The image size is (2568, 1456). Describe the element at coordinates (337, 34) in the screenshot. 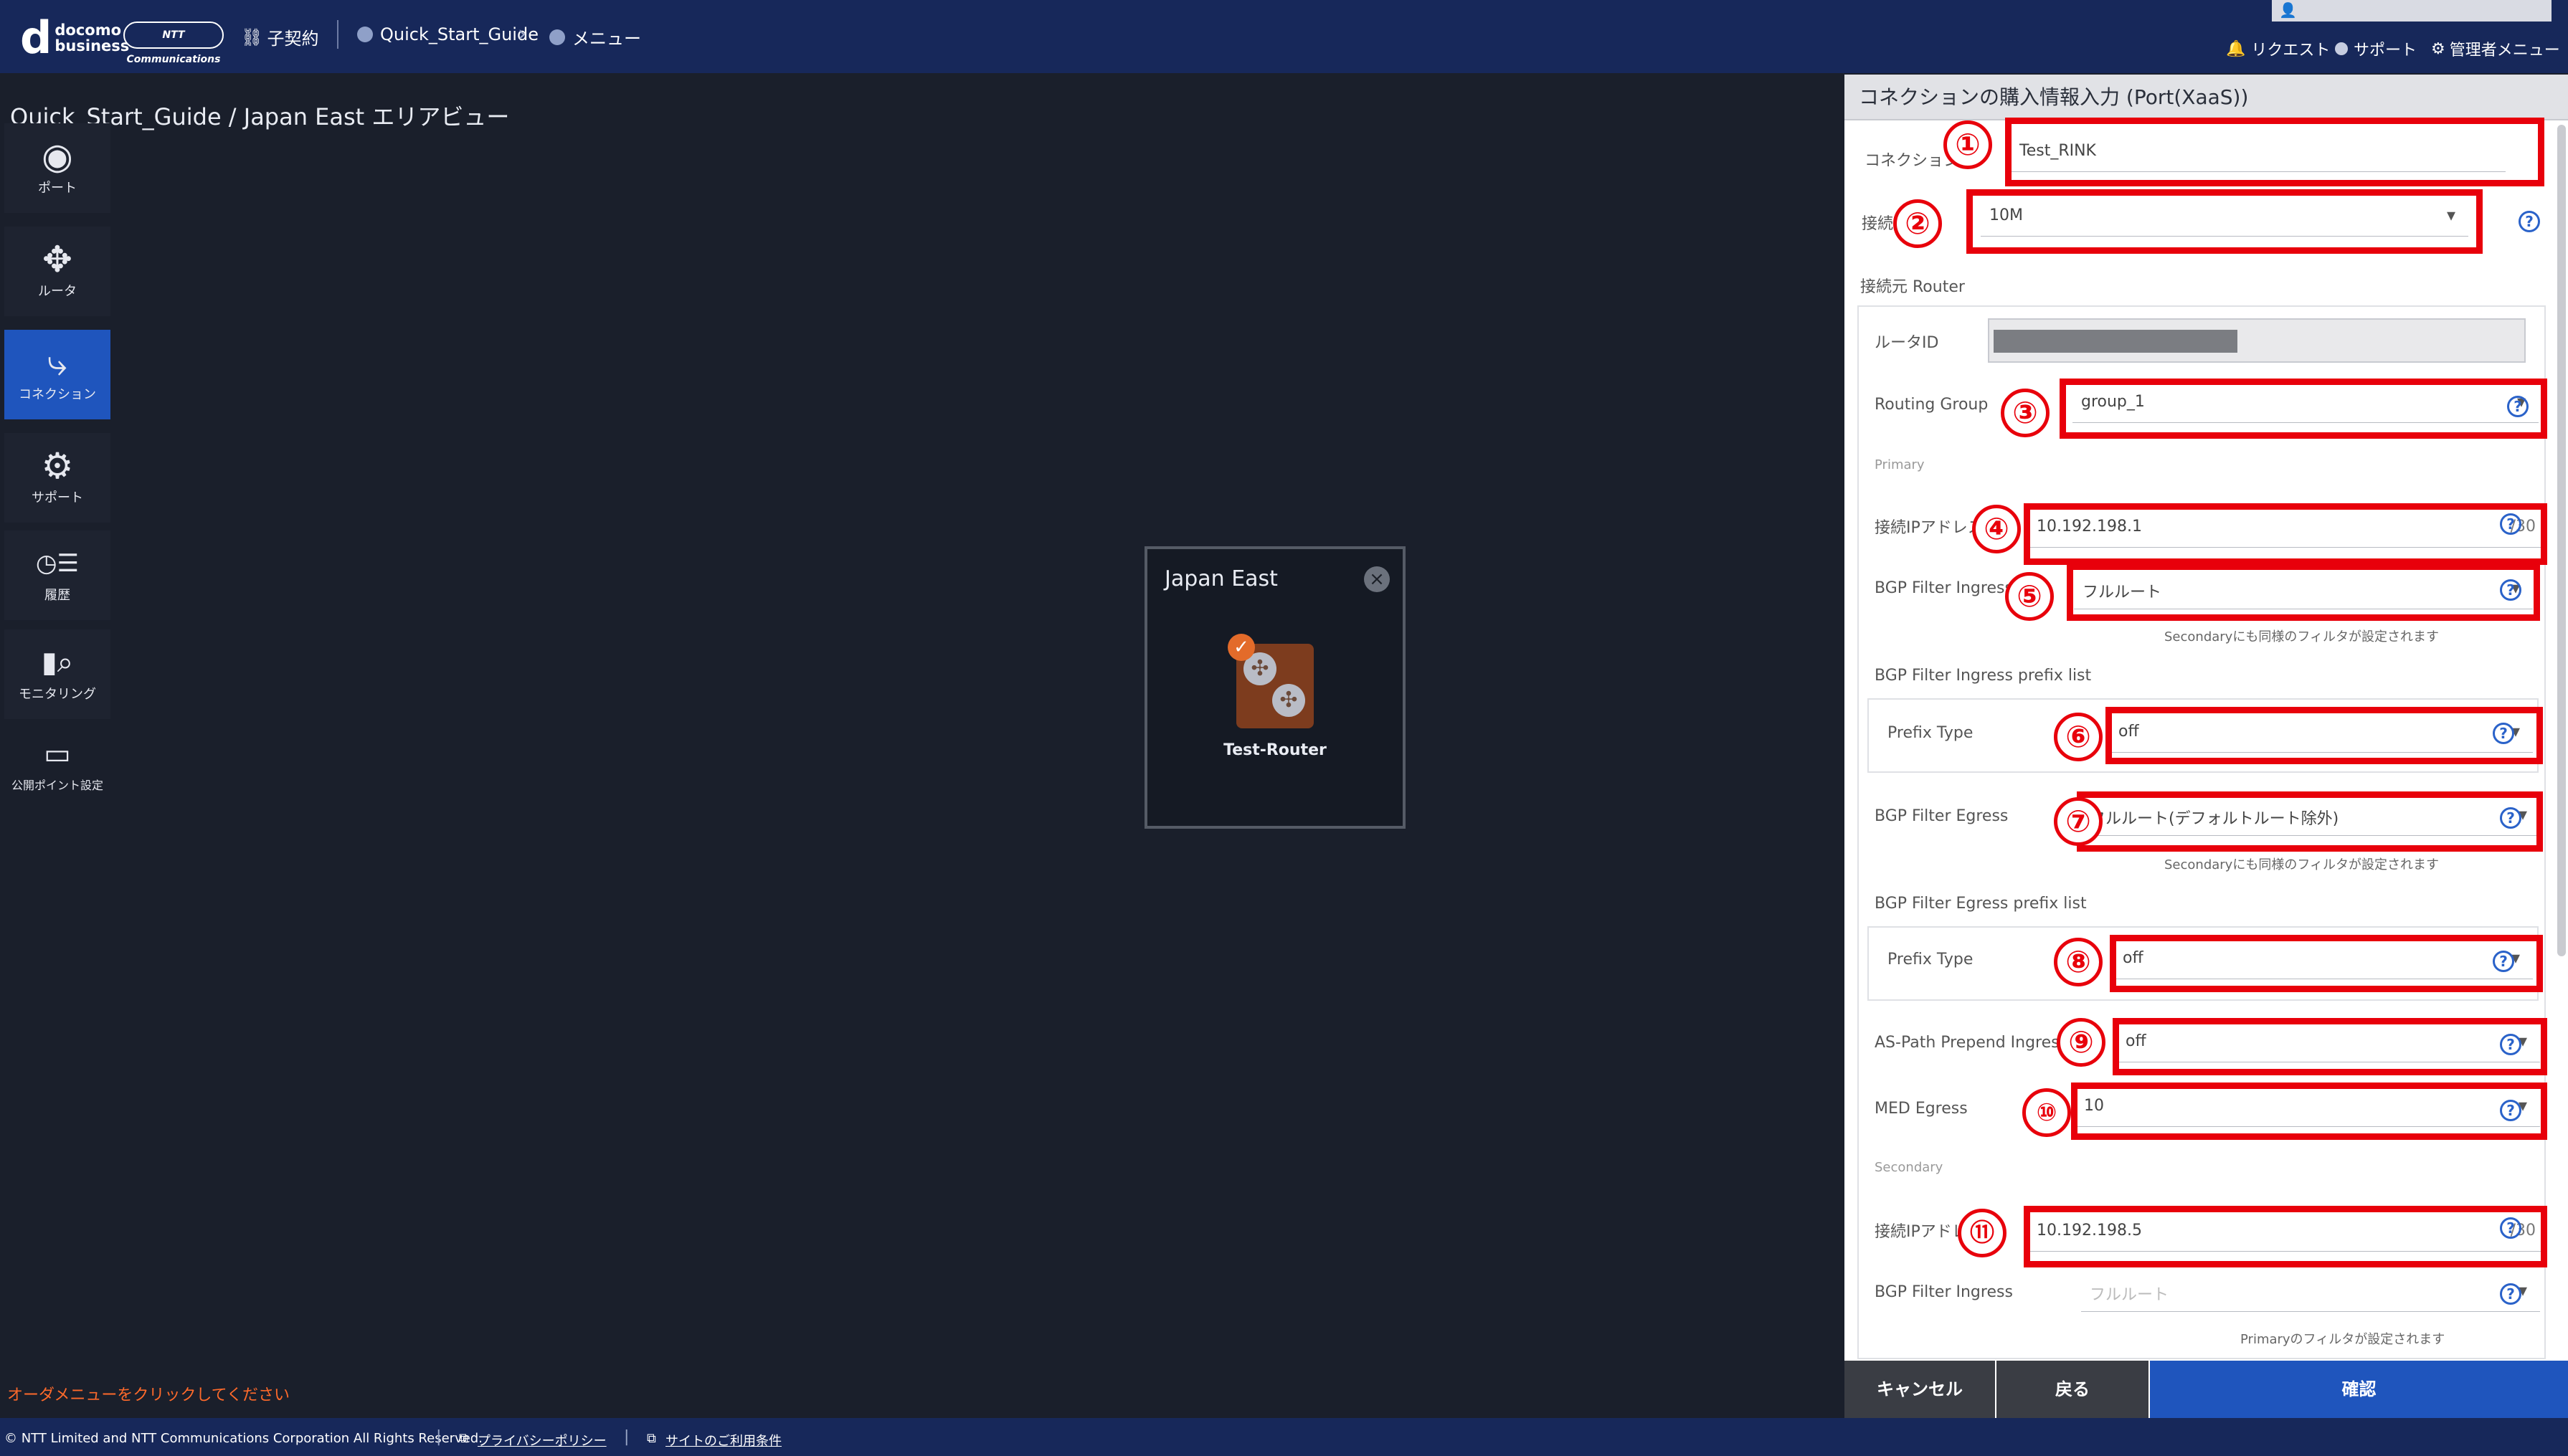

I see `divider` at that location.